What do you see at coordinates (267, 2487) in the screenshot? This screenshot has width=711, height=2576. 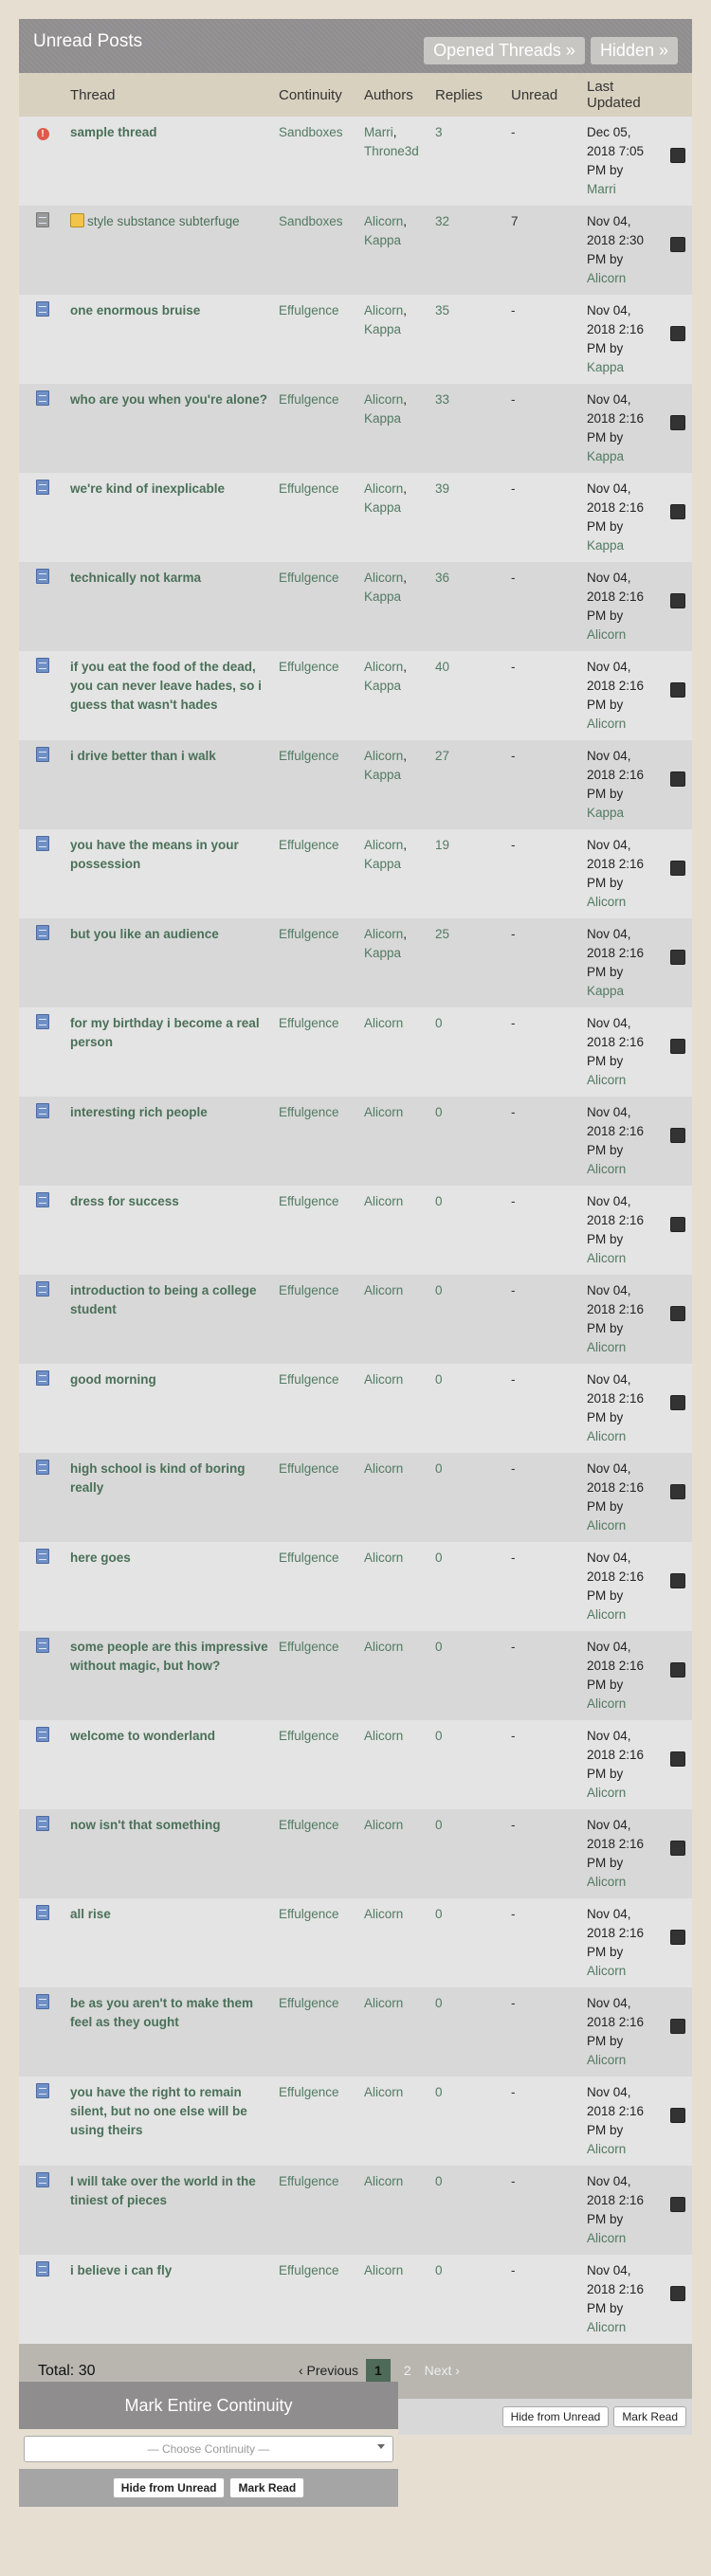 I see `continuity-mark-read-button: Mark Read` at bounding box center [267, 2487].